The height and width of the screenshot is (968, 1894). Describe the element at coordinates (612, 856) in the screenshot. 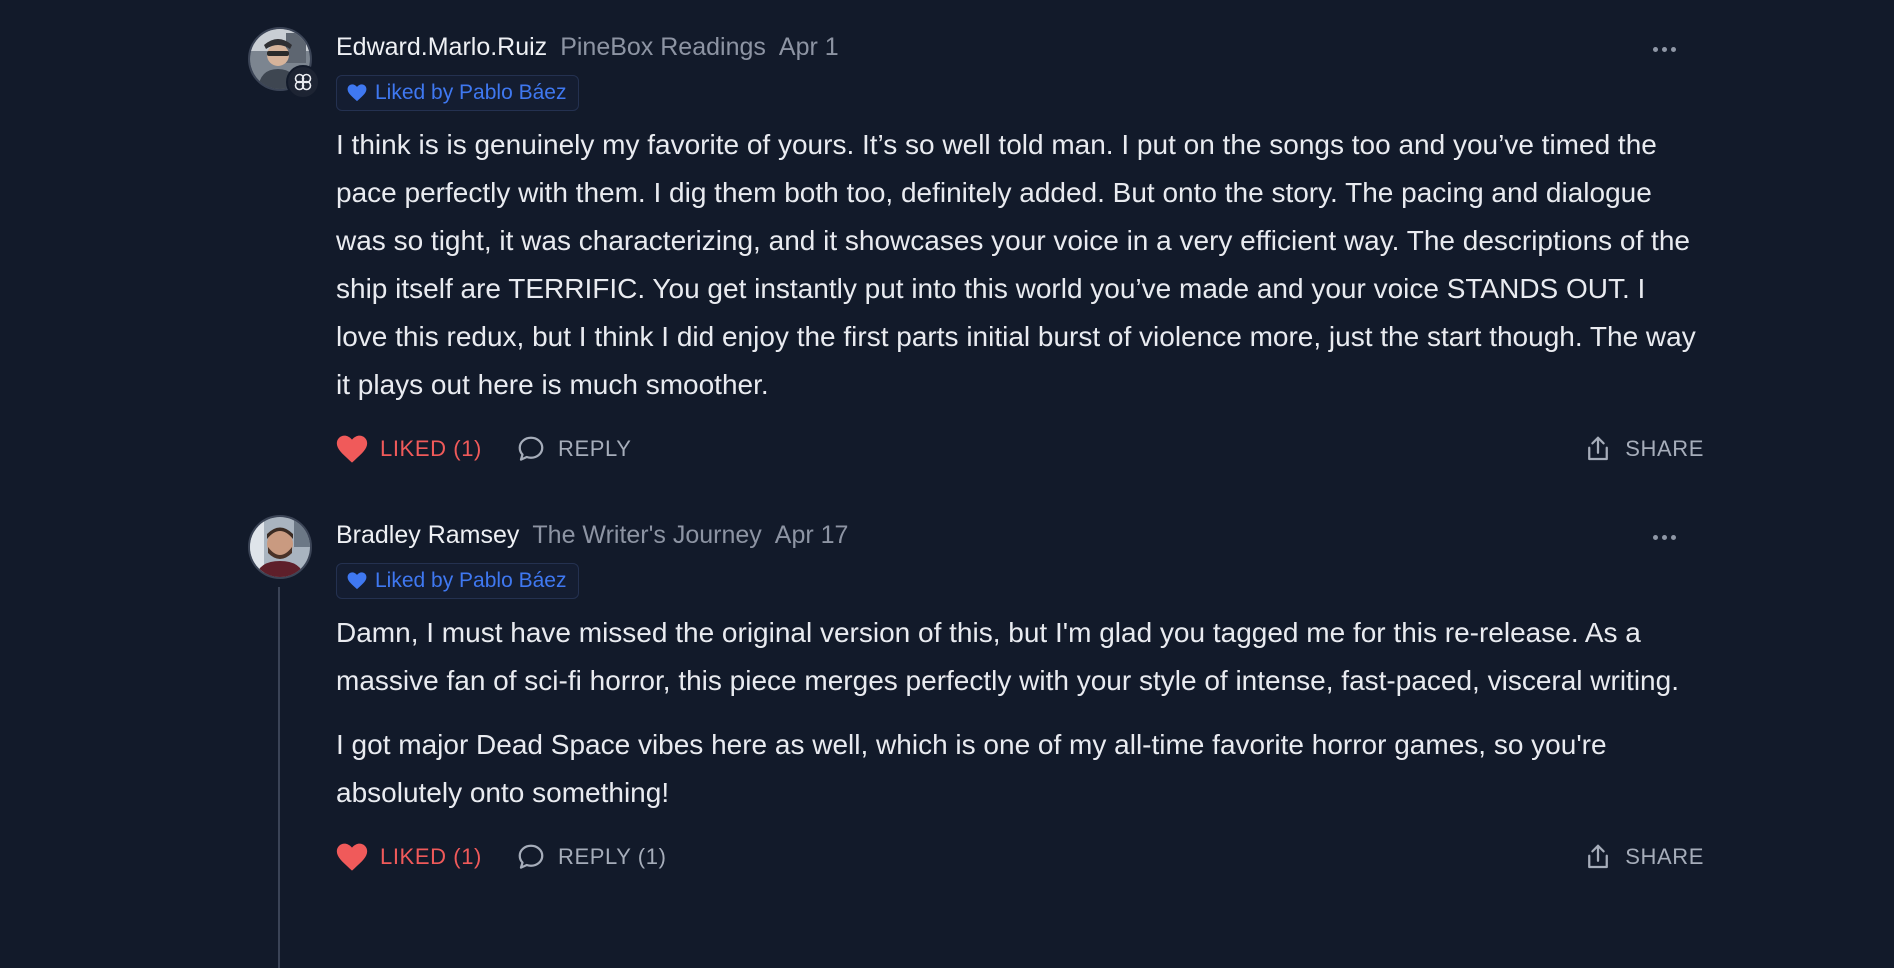

I see `reply-label: REPLY (1)` at that location.